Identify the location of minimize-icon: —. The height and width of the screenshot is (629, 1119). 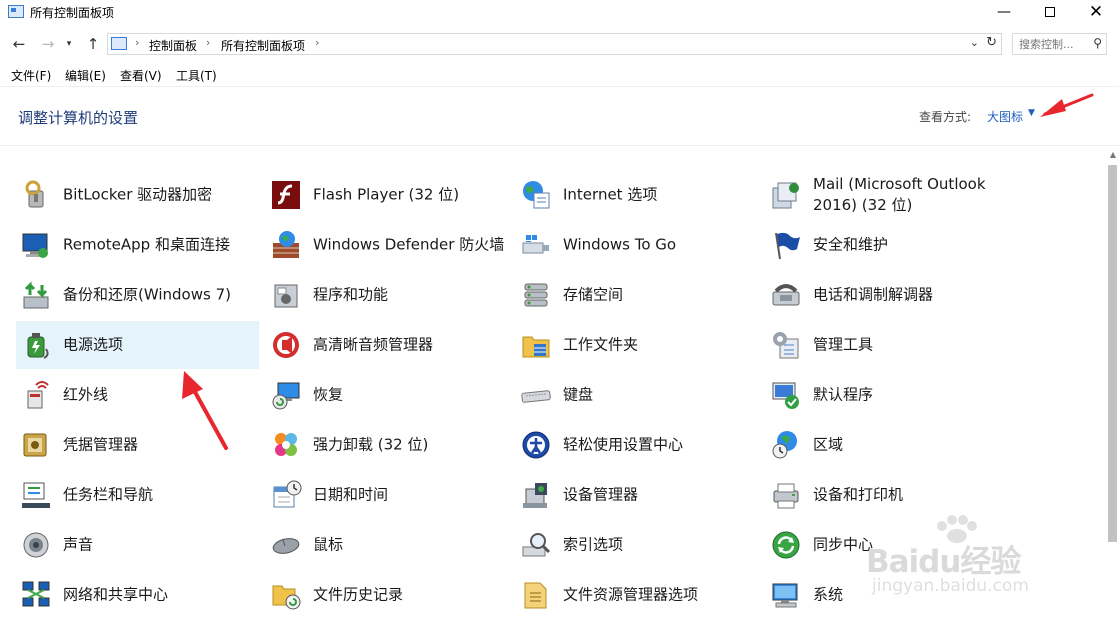
(1004, 12).